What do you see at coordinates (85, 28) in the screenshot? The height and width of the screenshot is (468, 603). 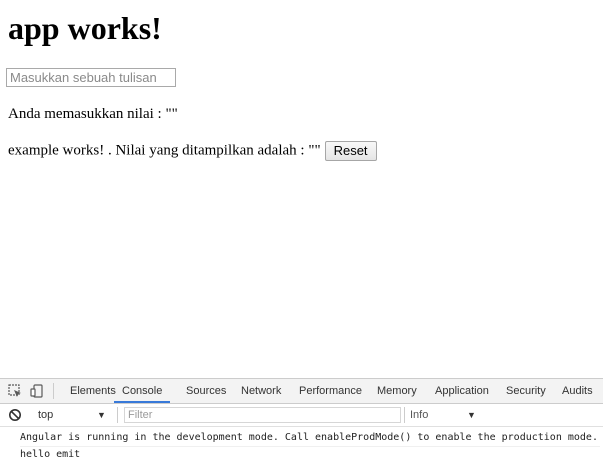 I see `page-title: app works!` at bounding box center [85, 28].